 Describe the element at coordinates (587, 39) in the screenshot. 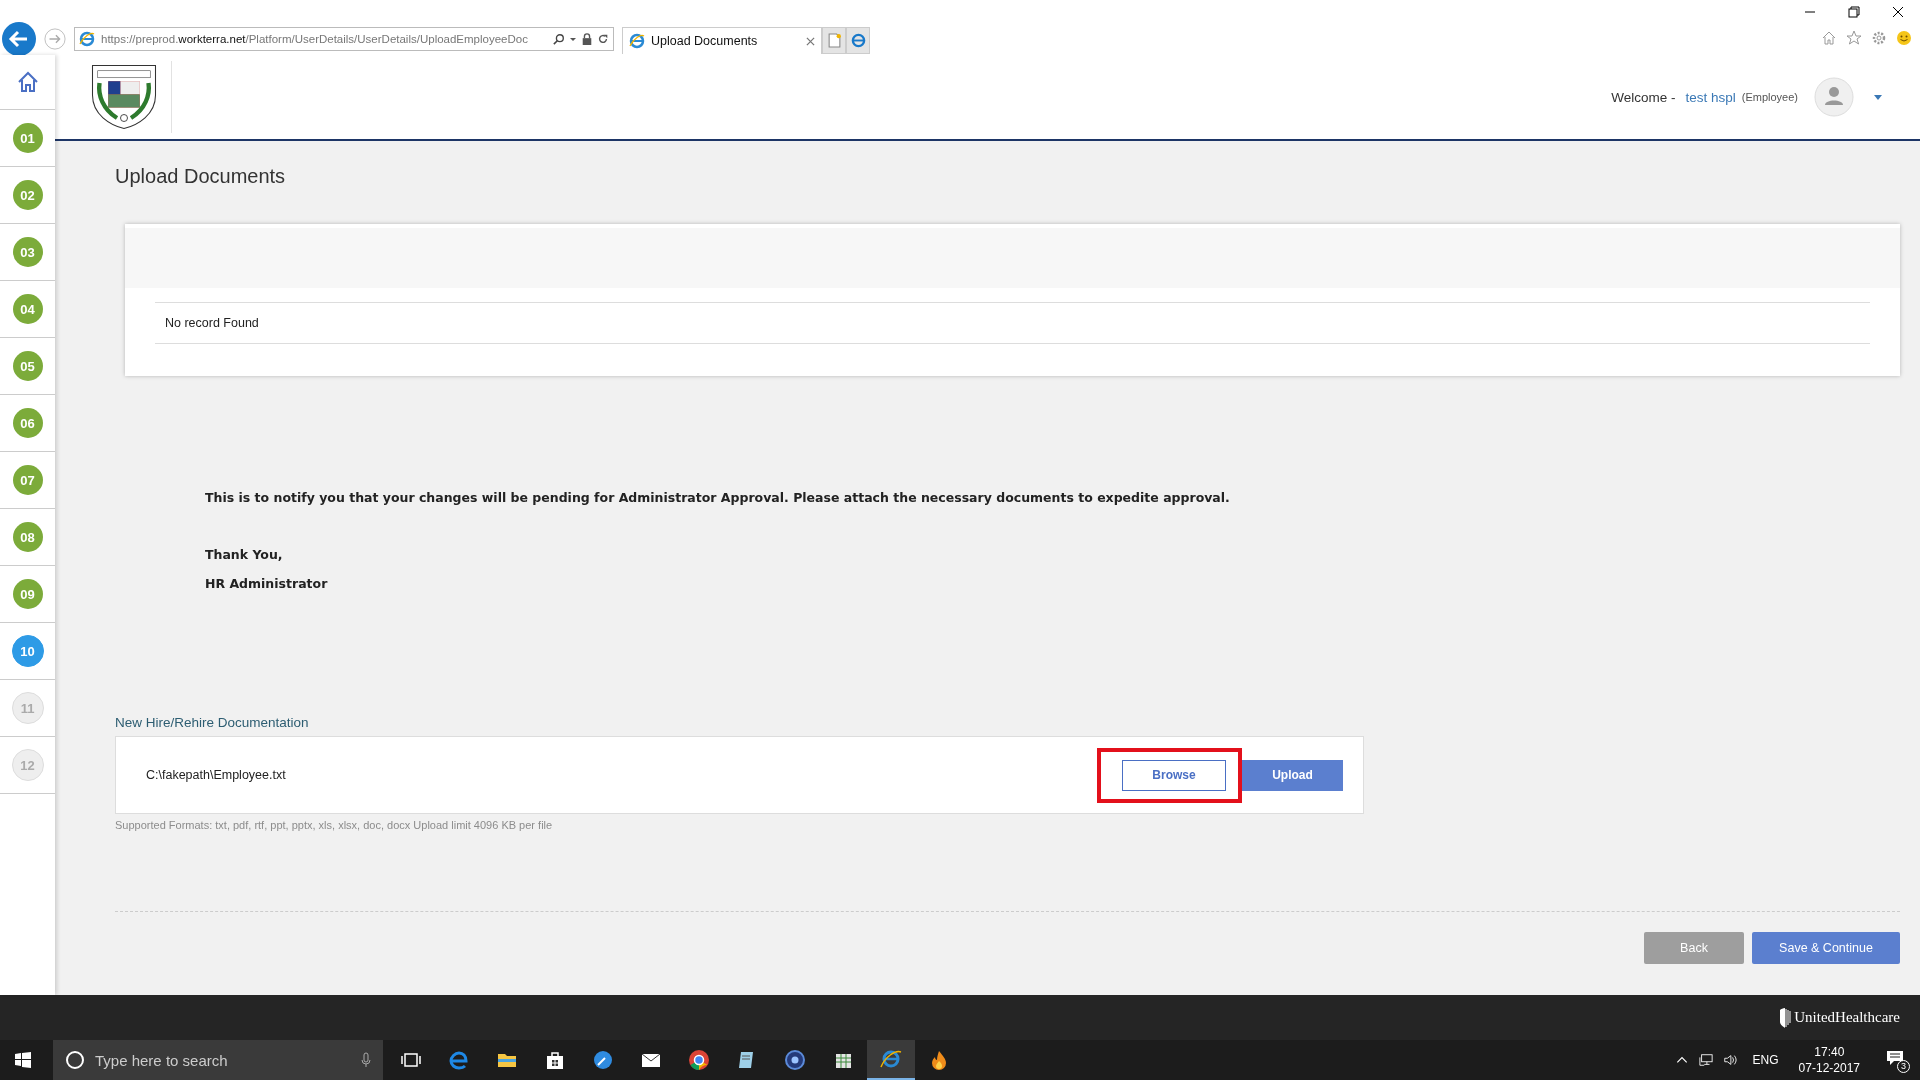

I see `lock-icon` at that location.